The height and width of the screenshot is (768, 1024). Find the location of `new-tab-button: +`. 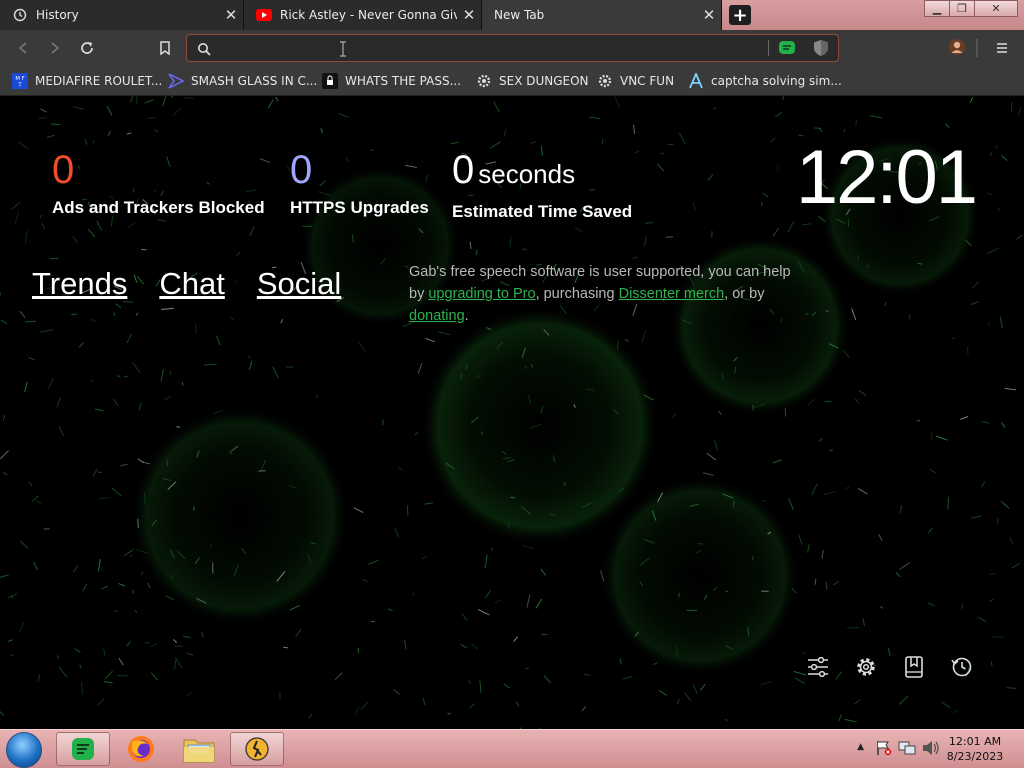

new-tab-button: + is located at coordinates (740, 15).